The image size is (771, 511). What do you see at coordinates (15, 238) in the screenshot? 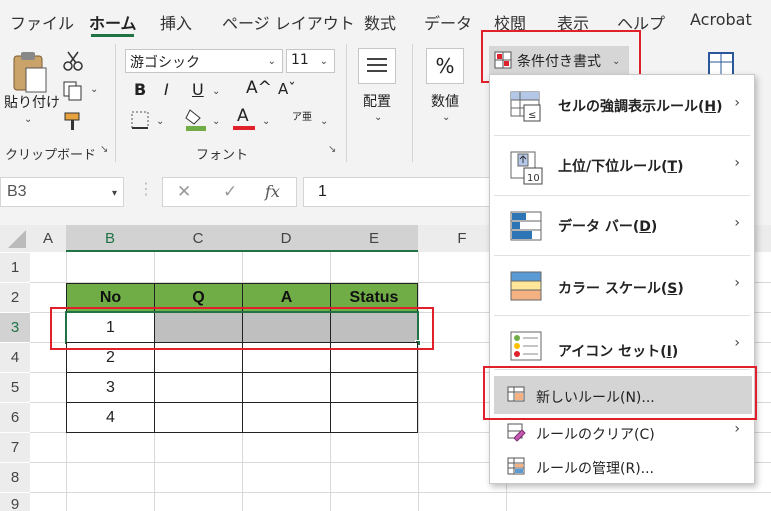
I see `select-all-corner` at bounding box center [15, 238].